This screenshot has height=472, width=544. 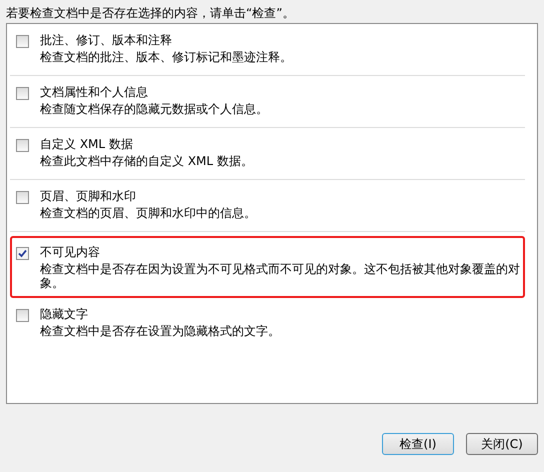 I want to click on option-description: 检查随文档保存的隐藏元数据或个人信息。, so click(x=154, y=109).